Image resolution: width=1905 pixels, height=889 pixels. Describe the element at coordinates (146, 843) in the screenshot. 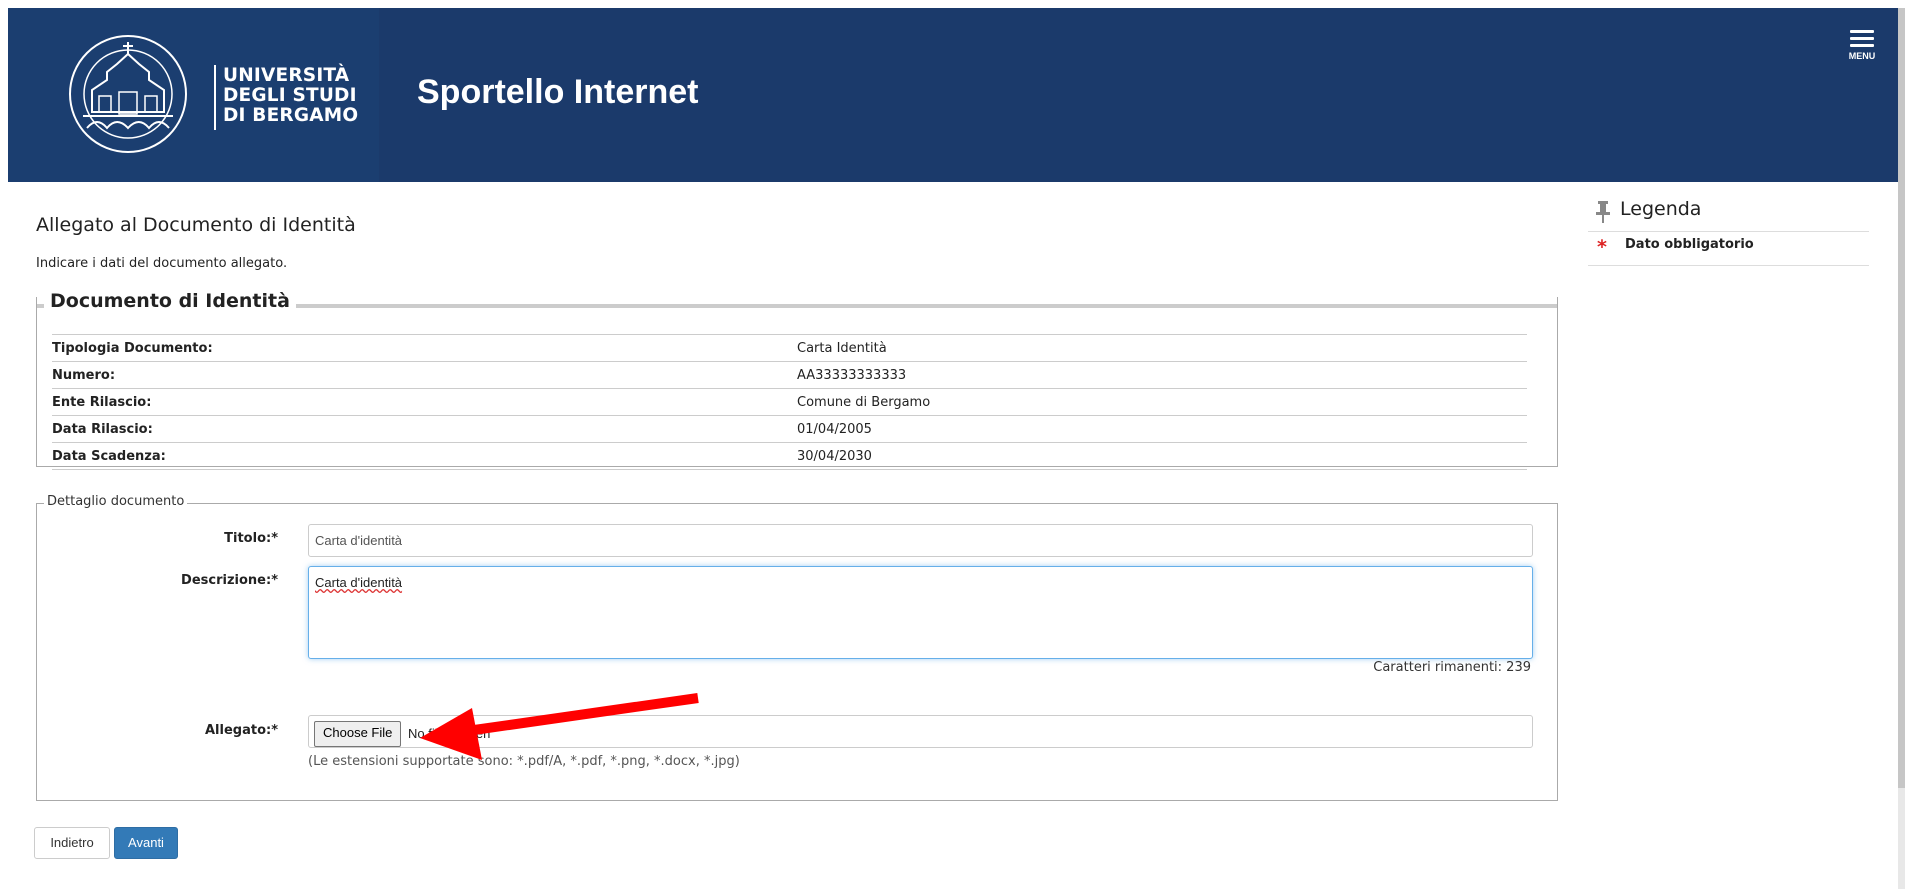

I see `next-button: Avanti` at that location.